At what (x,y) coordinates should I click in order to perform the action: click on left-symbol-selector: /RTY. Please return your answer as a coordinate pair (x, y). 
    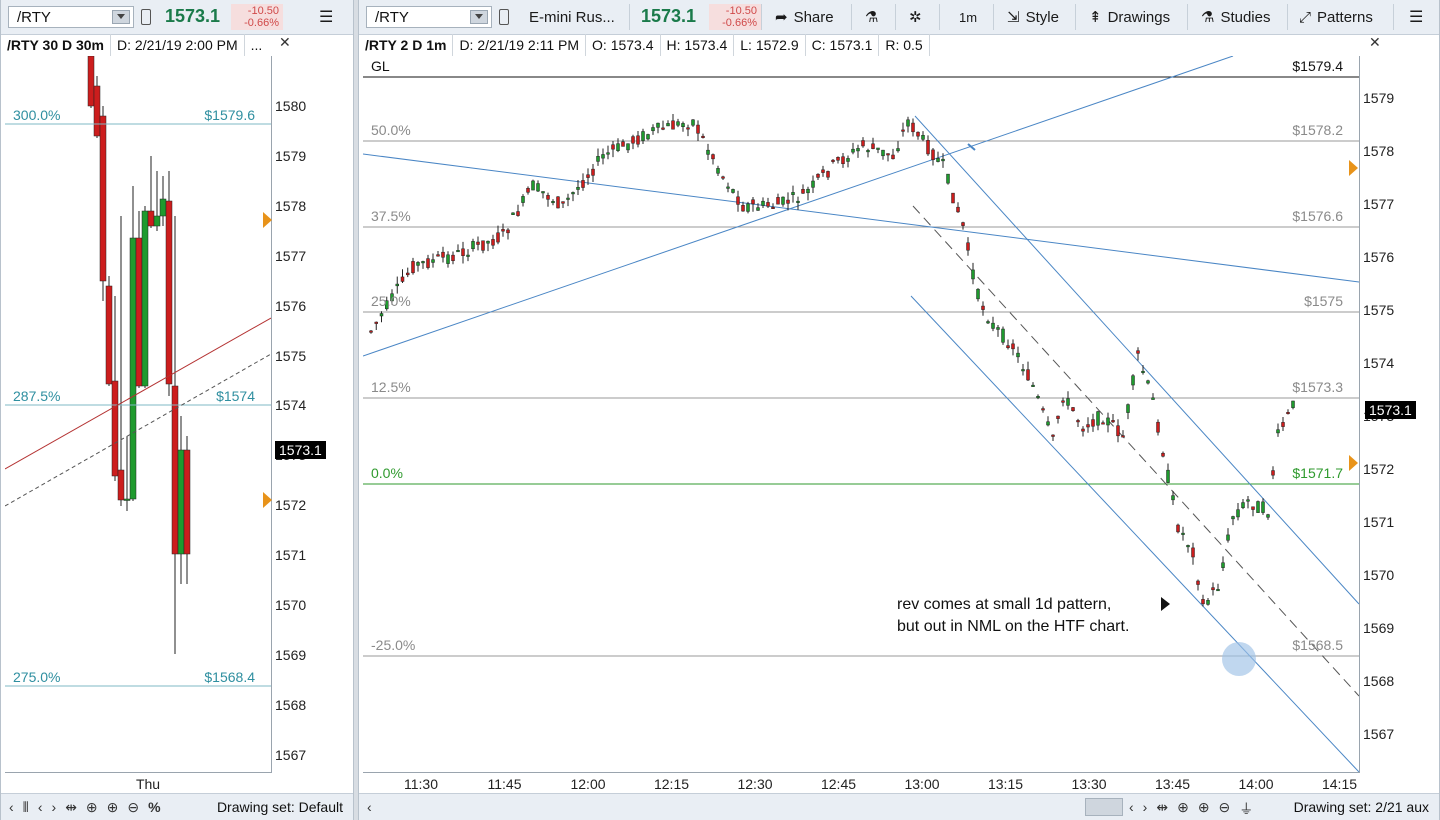
    Looking at the image, I should click on (71, 17).